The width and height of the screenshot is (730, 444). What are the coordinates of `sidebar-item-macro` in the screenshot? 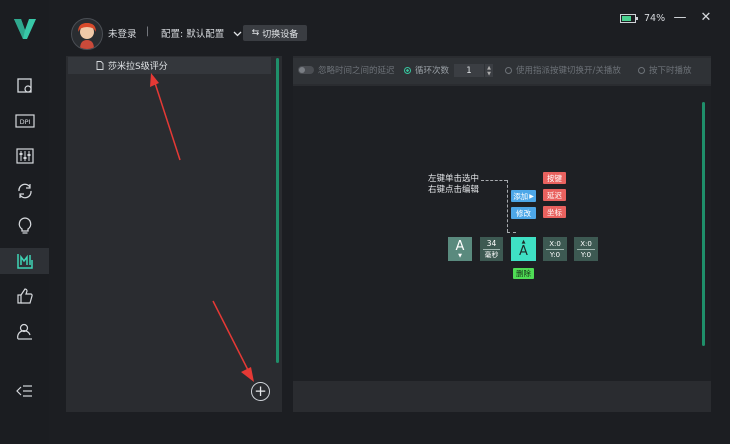 It's located at (24, 261).